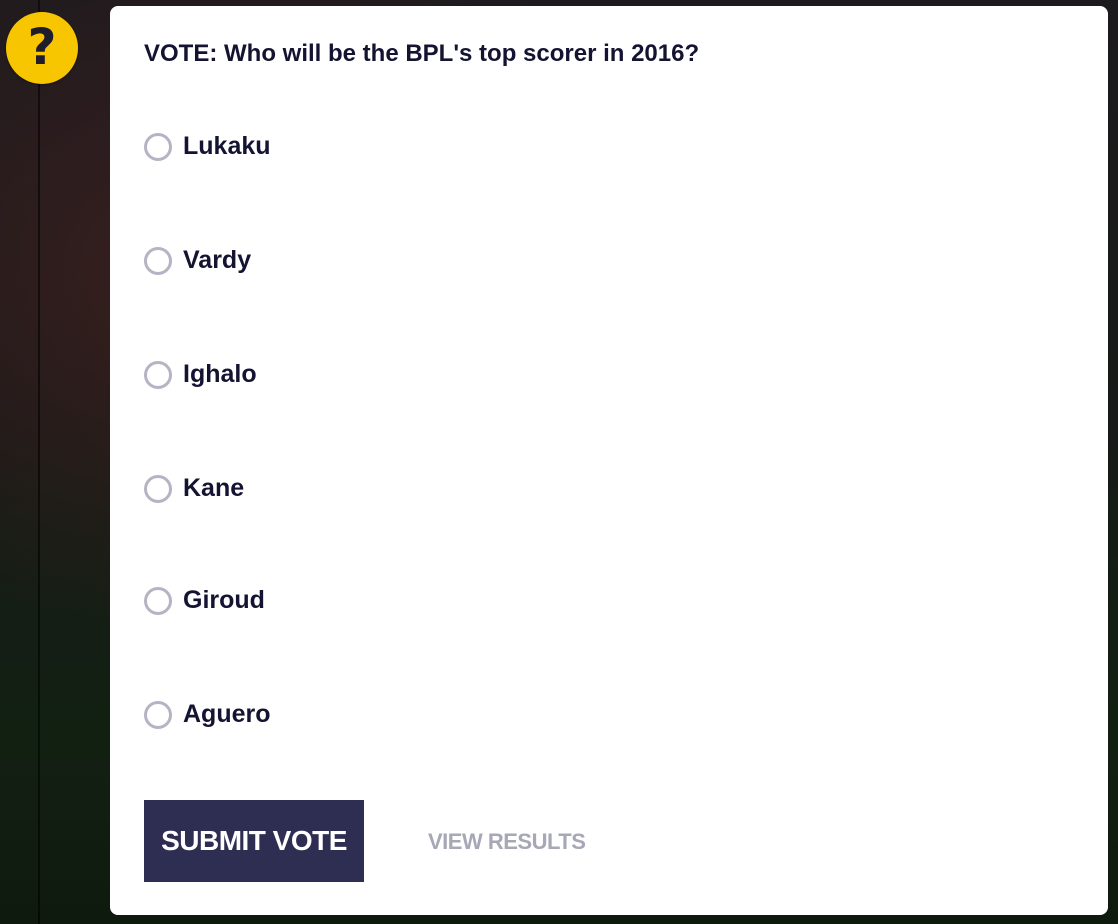 This screenshot has height=924, width=1118. Describe the element at coordinates (39, 462) in the screenshot. I see `background-stadium` at that location.